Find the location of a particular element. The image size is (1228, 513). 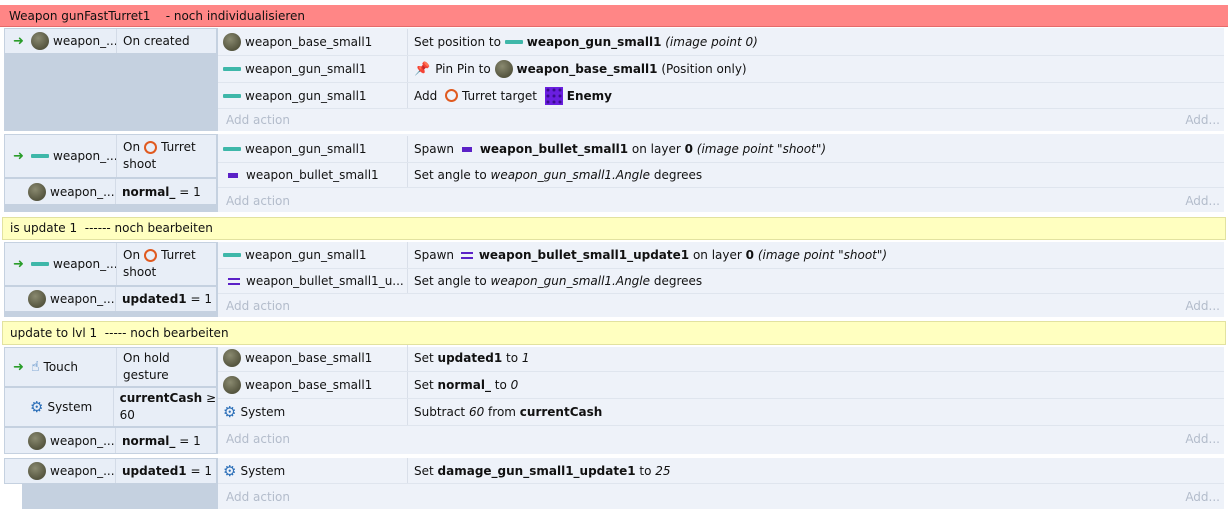

enemy-icon is located at coordinates (553, 95).